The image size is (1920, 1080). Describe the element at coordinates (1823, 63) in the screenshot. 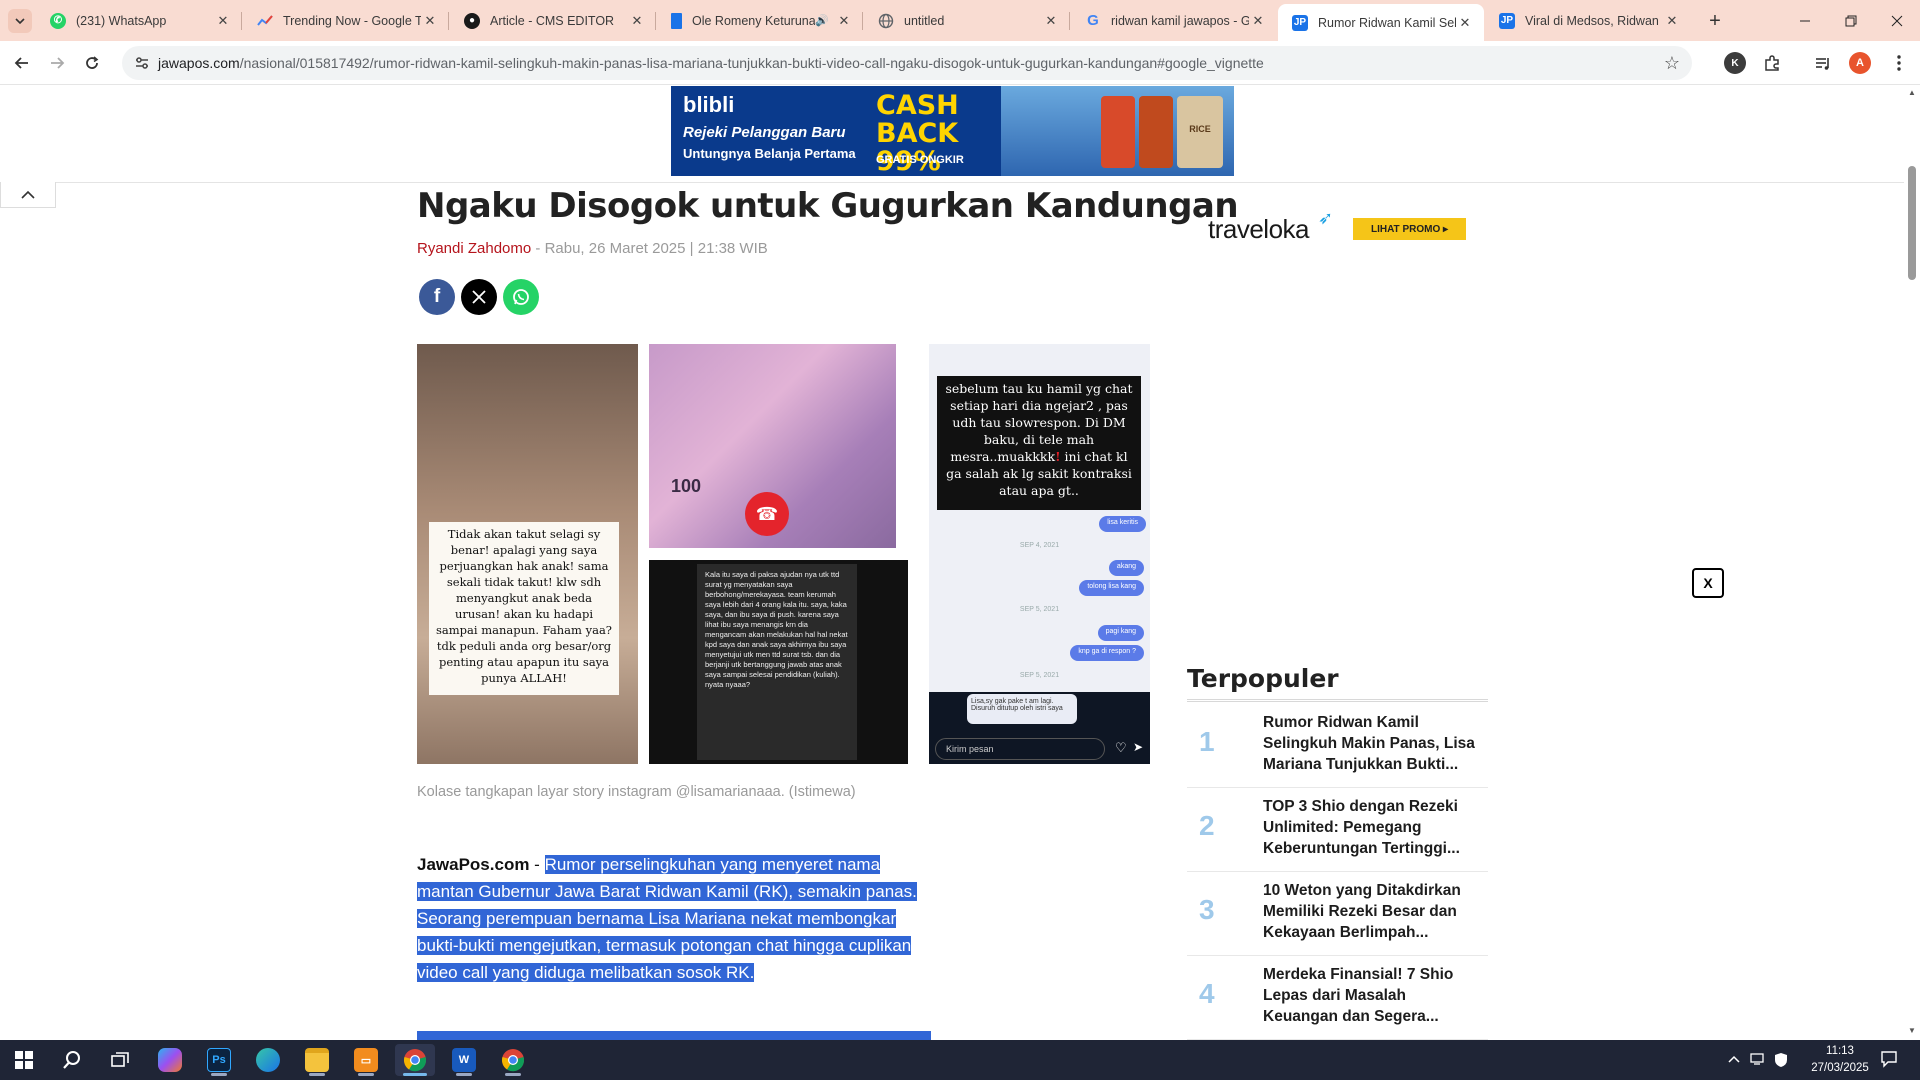

I see `media-control-icon` at that location.